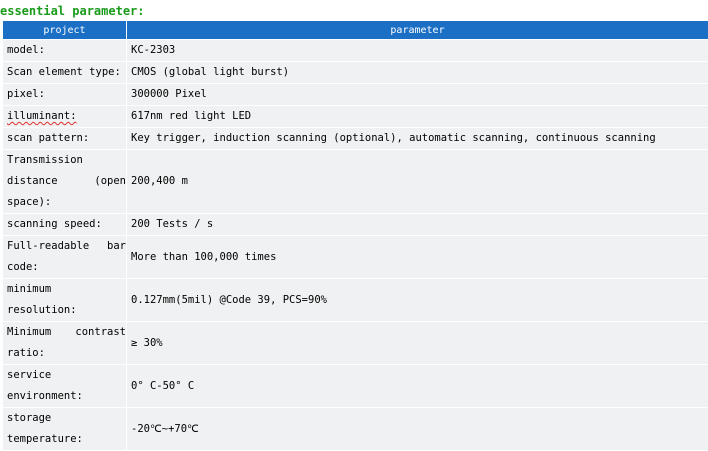 This screenshot has width=708, height=451. What do you see at coordinates (64, 138) in the screenshot?
I see `row-key: scan pattern:` at bounding box center [64, 138].